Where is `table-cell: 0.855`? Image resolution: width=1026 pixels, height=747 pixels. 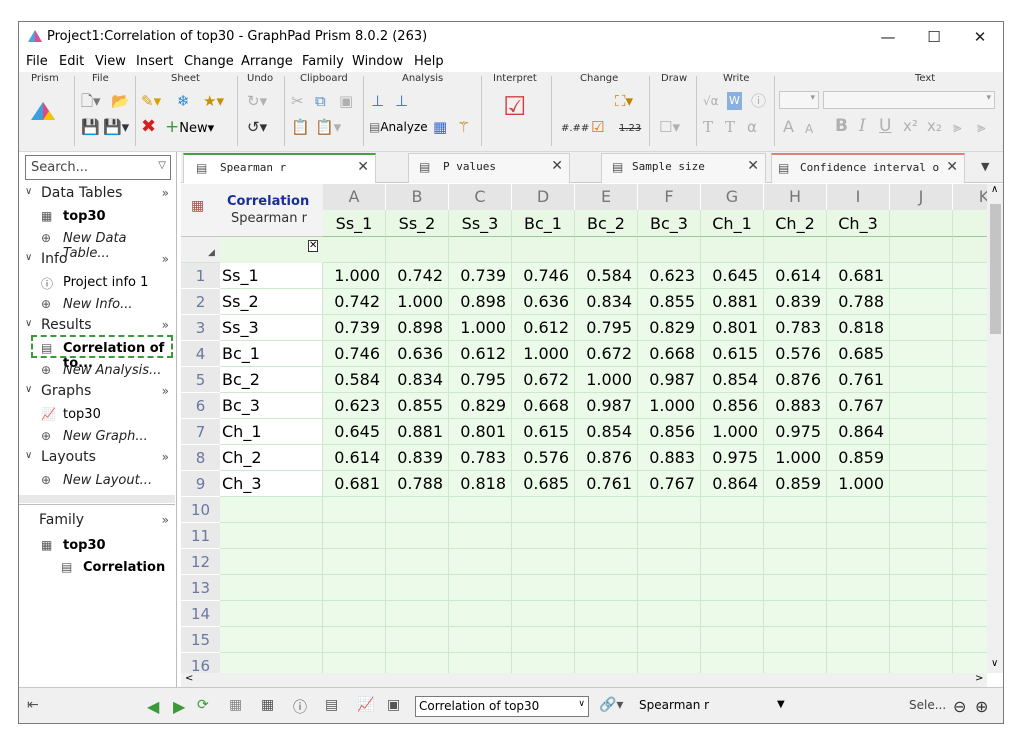
table-cell: 0.855 is located at coordinates (417, 406).